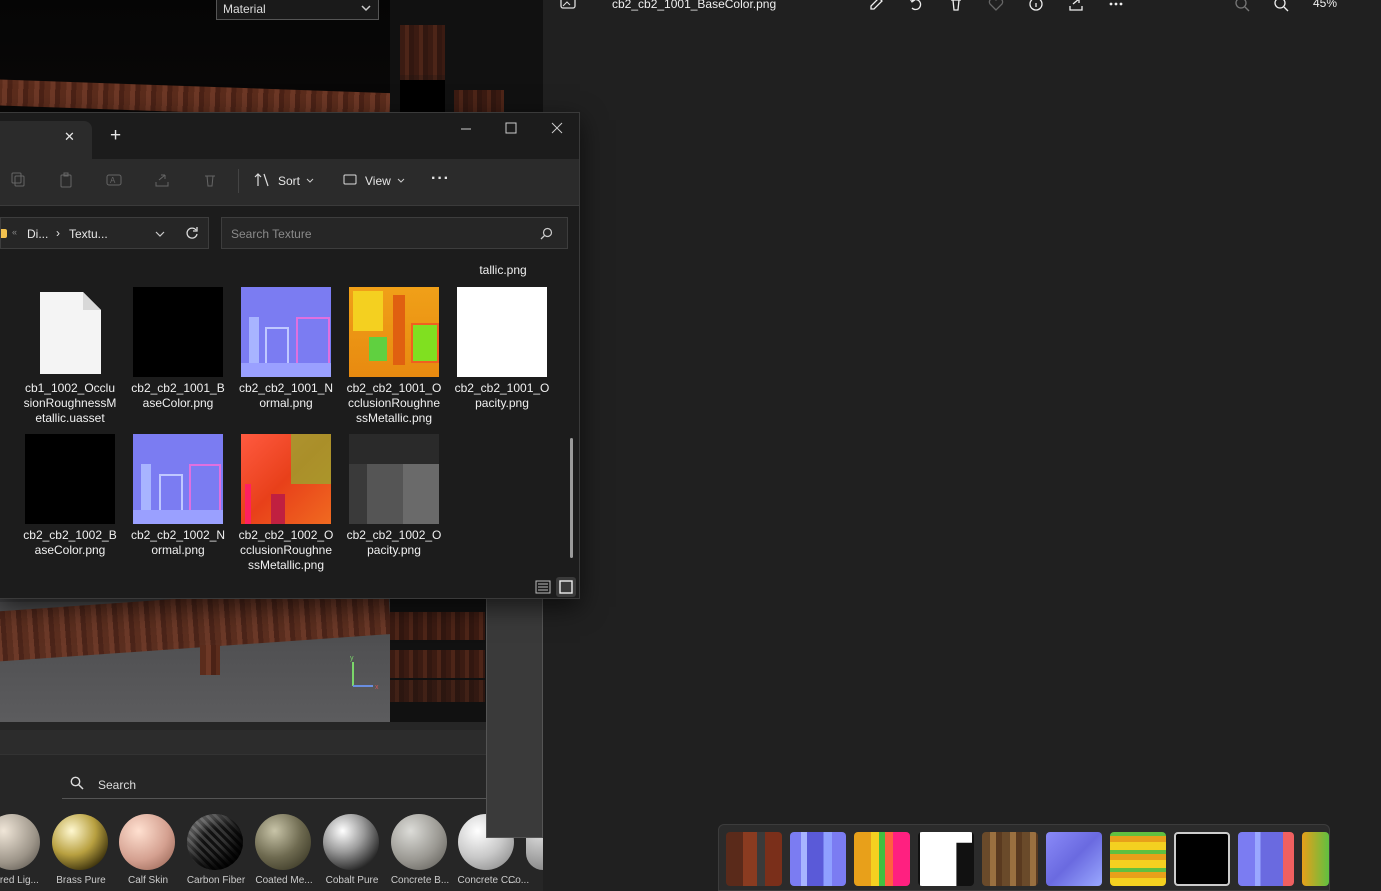  Describe the element at coordinates (192, 233) in the screenshot. I see `refresh-icon` at that location.